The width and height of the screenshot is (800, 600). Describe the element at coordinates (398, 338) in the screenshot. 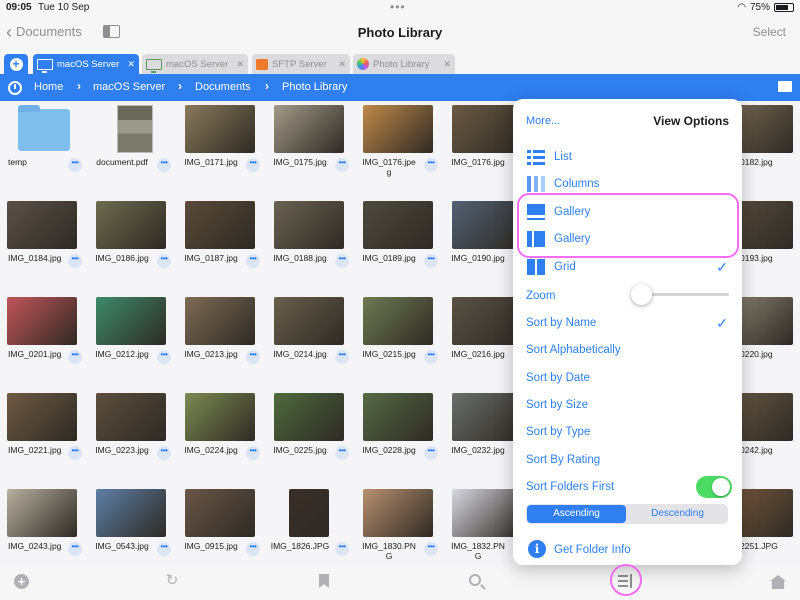

I see `file-item: IMG_0215.jpg •••` at that location.